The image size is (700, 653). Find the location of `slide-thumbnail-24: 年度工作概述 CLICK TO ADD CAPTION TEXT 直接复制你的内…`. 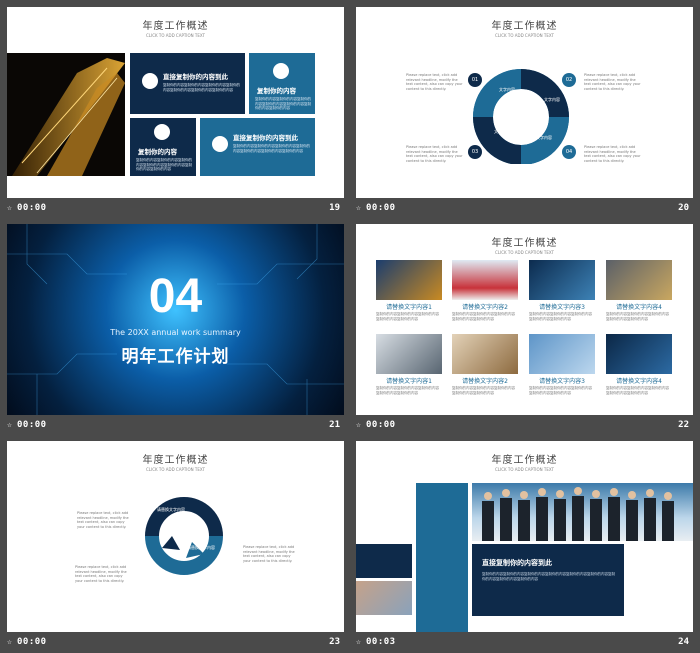

slide-thumbnail-24: 年度工作概述 CLICK TO ADD CAPTION TEXT 直接复制你的内… is located at coordinates (524, 536).